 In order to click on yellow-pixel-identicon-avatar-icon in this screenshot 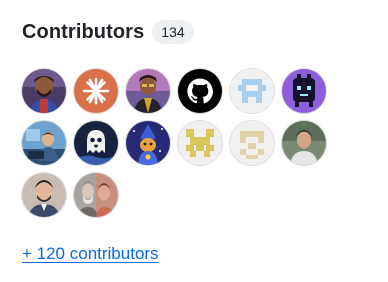, I will do `click(200, 143)`.